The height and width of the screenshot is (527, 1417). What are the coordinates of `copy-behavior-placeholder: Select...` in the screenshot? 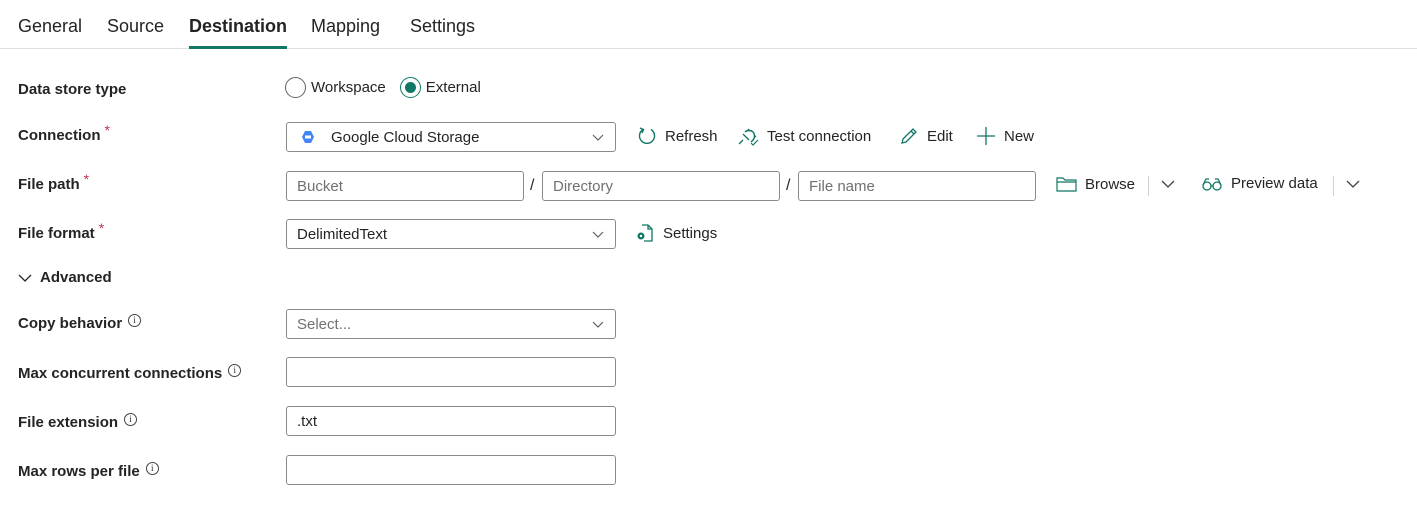 It's located at (324, 324).